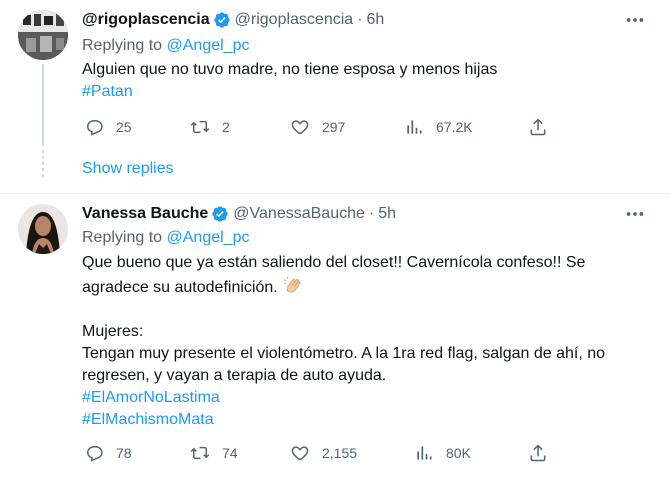  Describe the element at coordinates (376, 20) in the screenshot. I see `timestamp: 6h` at that location.